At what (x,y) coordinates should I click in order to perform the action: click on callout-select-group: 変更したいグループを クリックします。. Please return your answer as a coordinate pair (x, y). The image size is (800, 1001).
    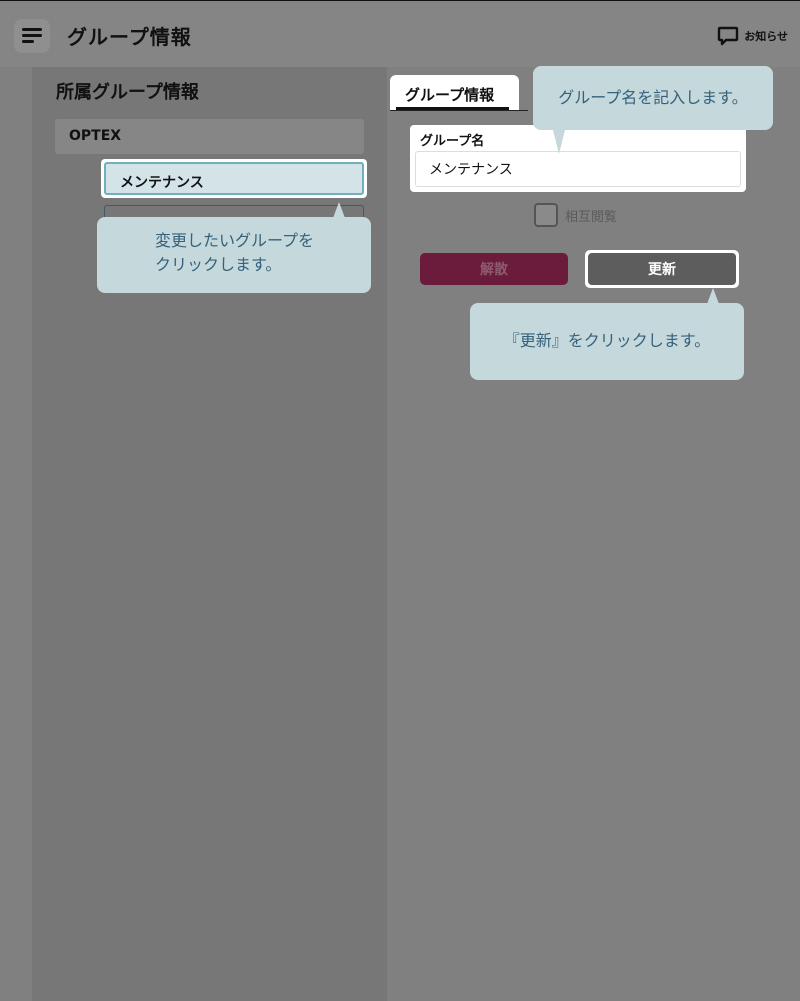
    Looking at the image, I should click on (234, 247).